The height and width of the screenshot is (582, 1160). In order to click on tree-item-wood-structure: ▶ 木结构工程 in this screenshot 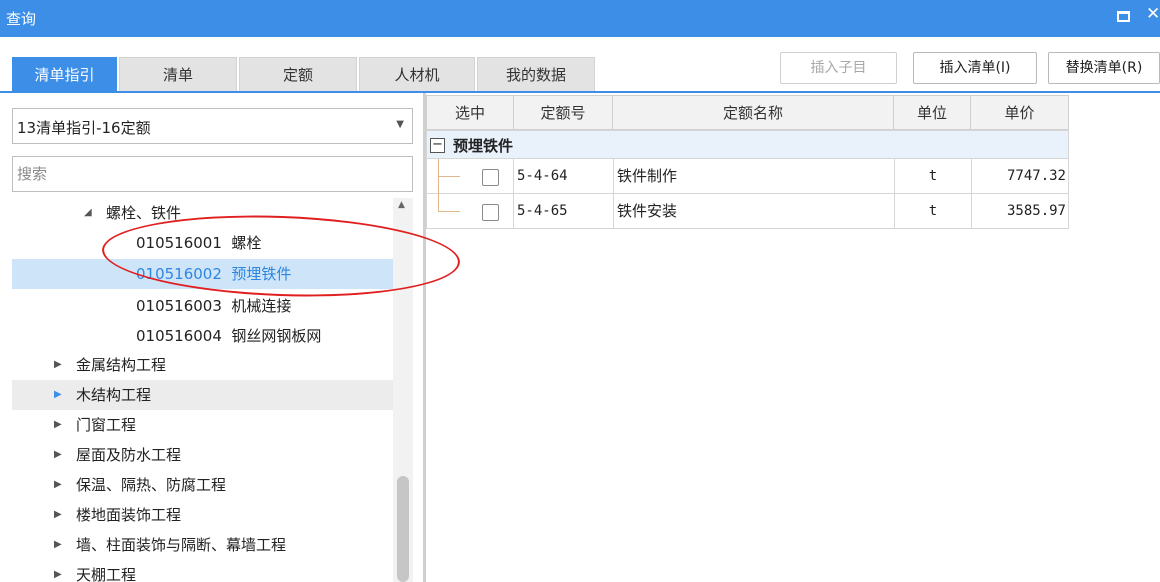, I will do `click(202, 395)`.